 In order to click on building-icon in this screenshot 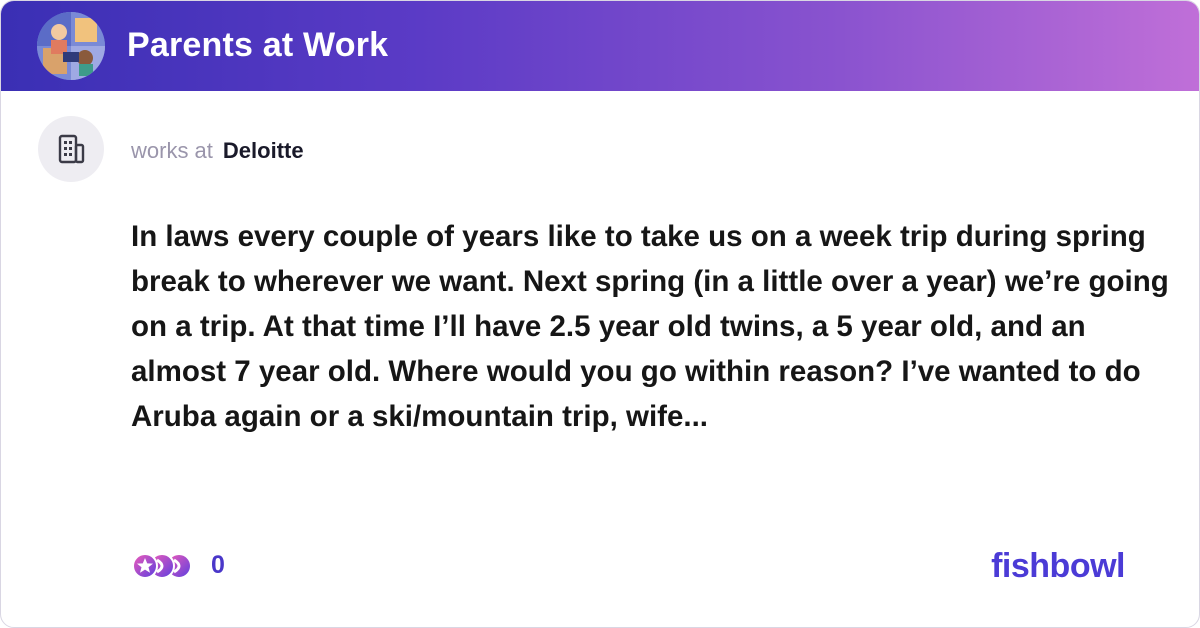, I will do `click(71, 149)`.